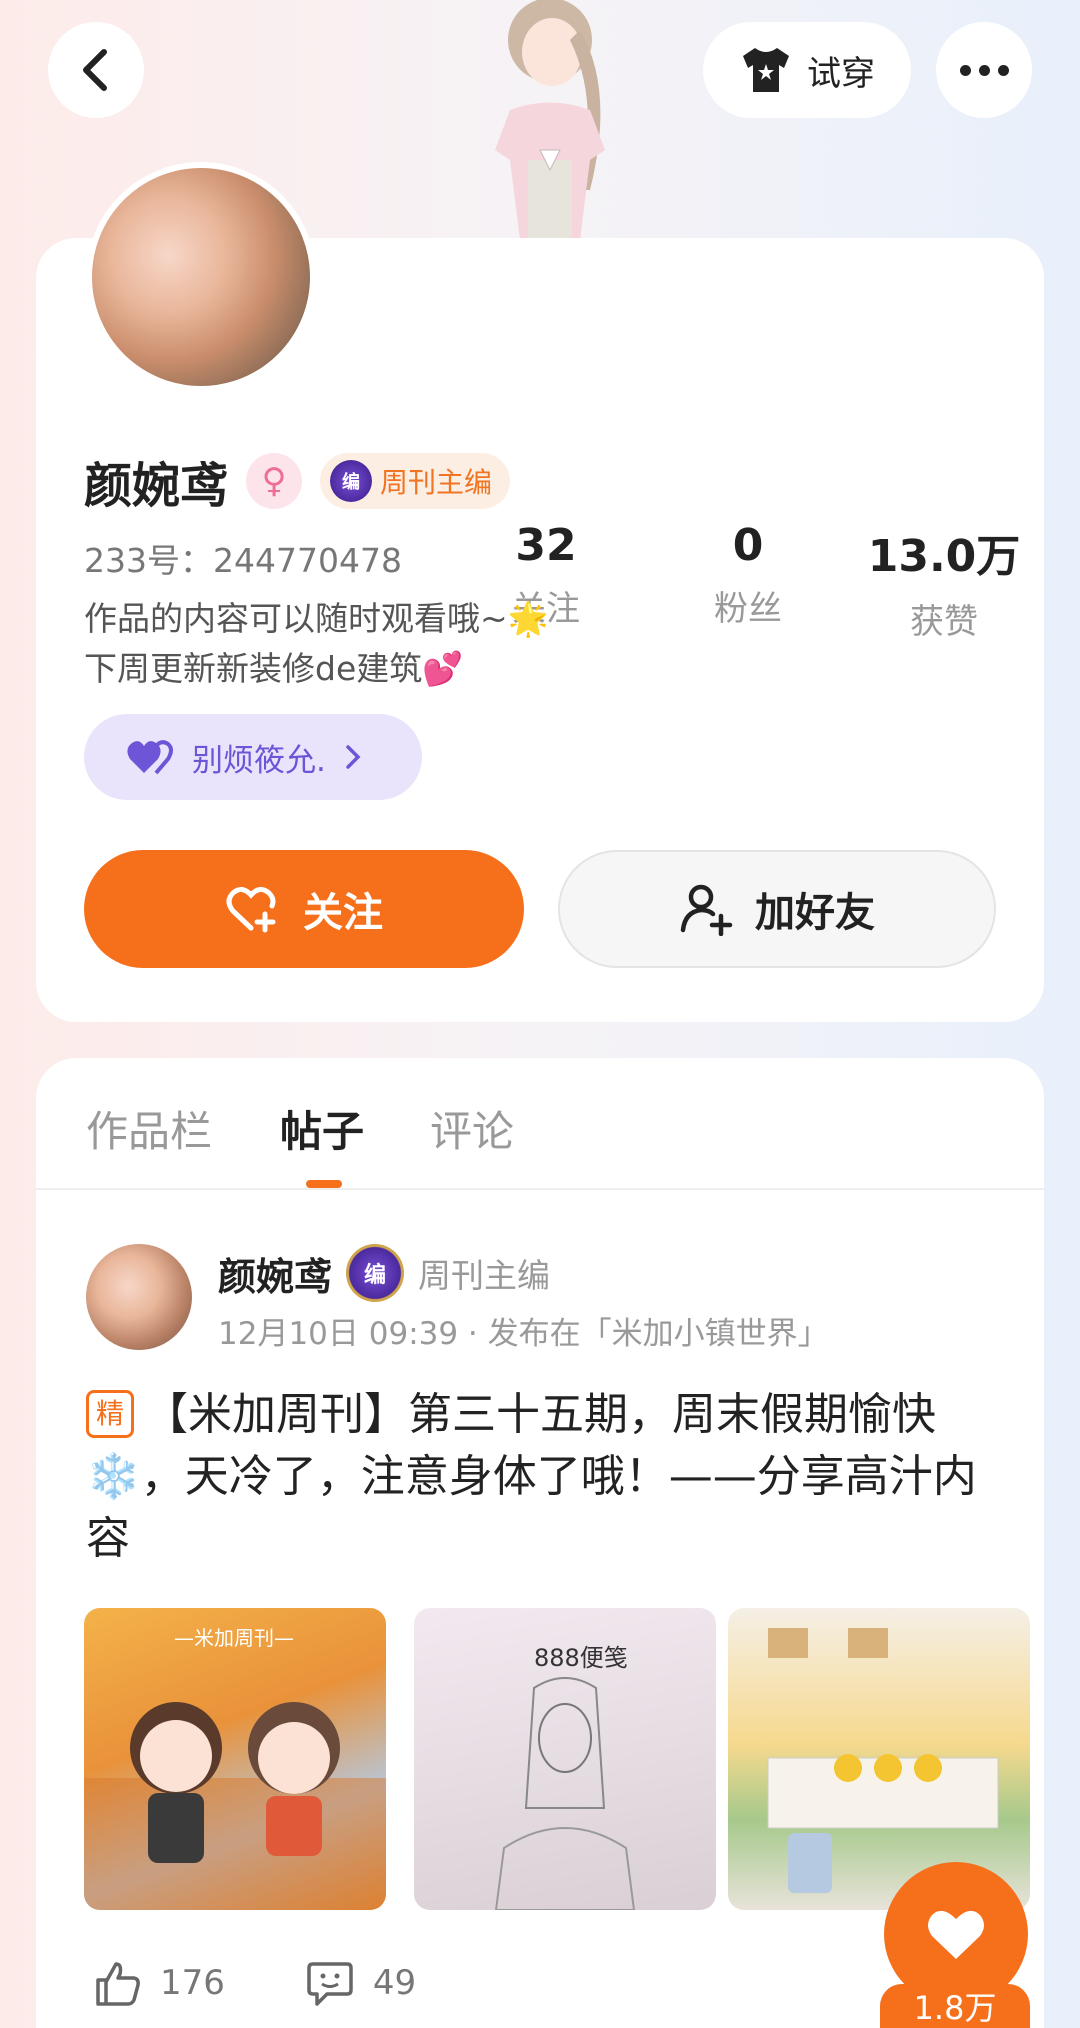  Describe the element at coordinates (274, 481) in the screenshot. I see `female-icon: ♀` at that location.